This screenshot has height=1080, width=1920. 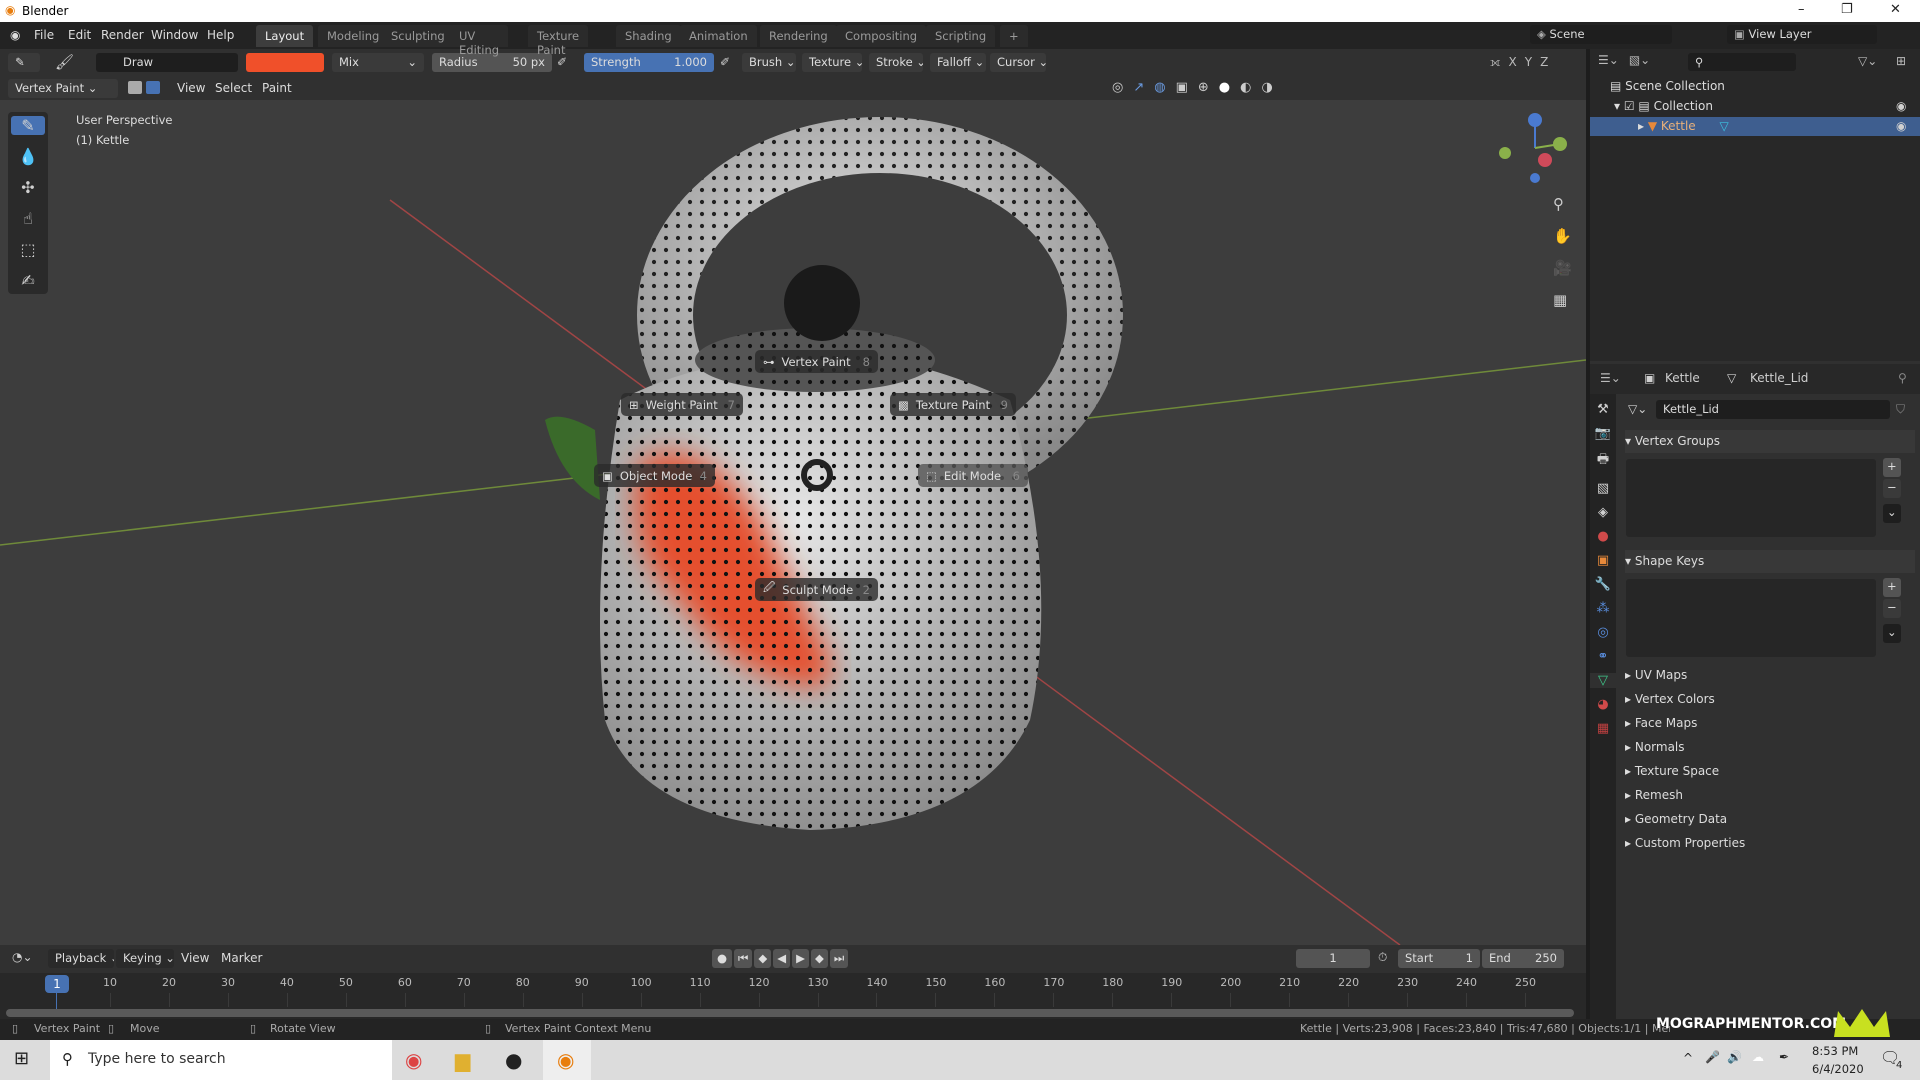 What do you see at coordinates (973, 475) in the screenshot?
I see `pie-edit-mode: ⬚ Edit Mode 6` at bounding box center [973, 475].